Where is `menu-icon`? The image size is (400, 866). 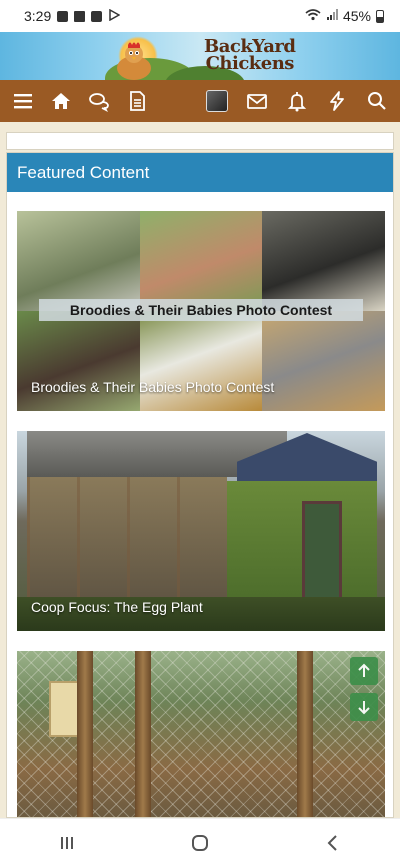
menu-icon is located at coordinates (23, 101).